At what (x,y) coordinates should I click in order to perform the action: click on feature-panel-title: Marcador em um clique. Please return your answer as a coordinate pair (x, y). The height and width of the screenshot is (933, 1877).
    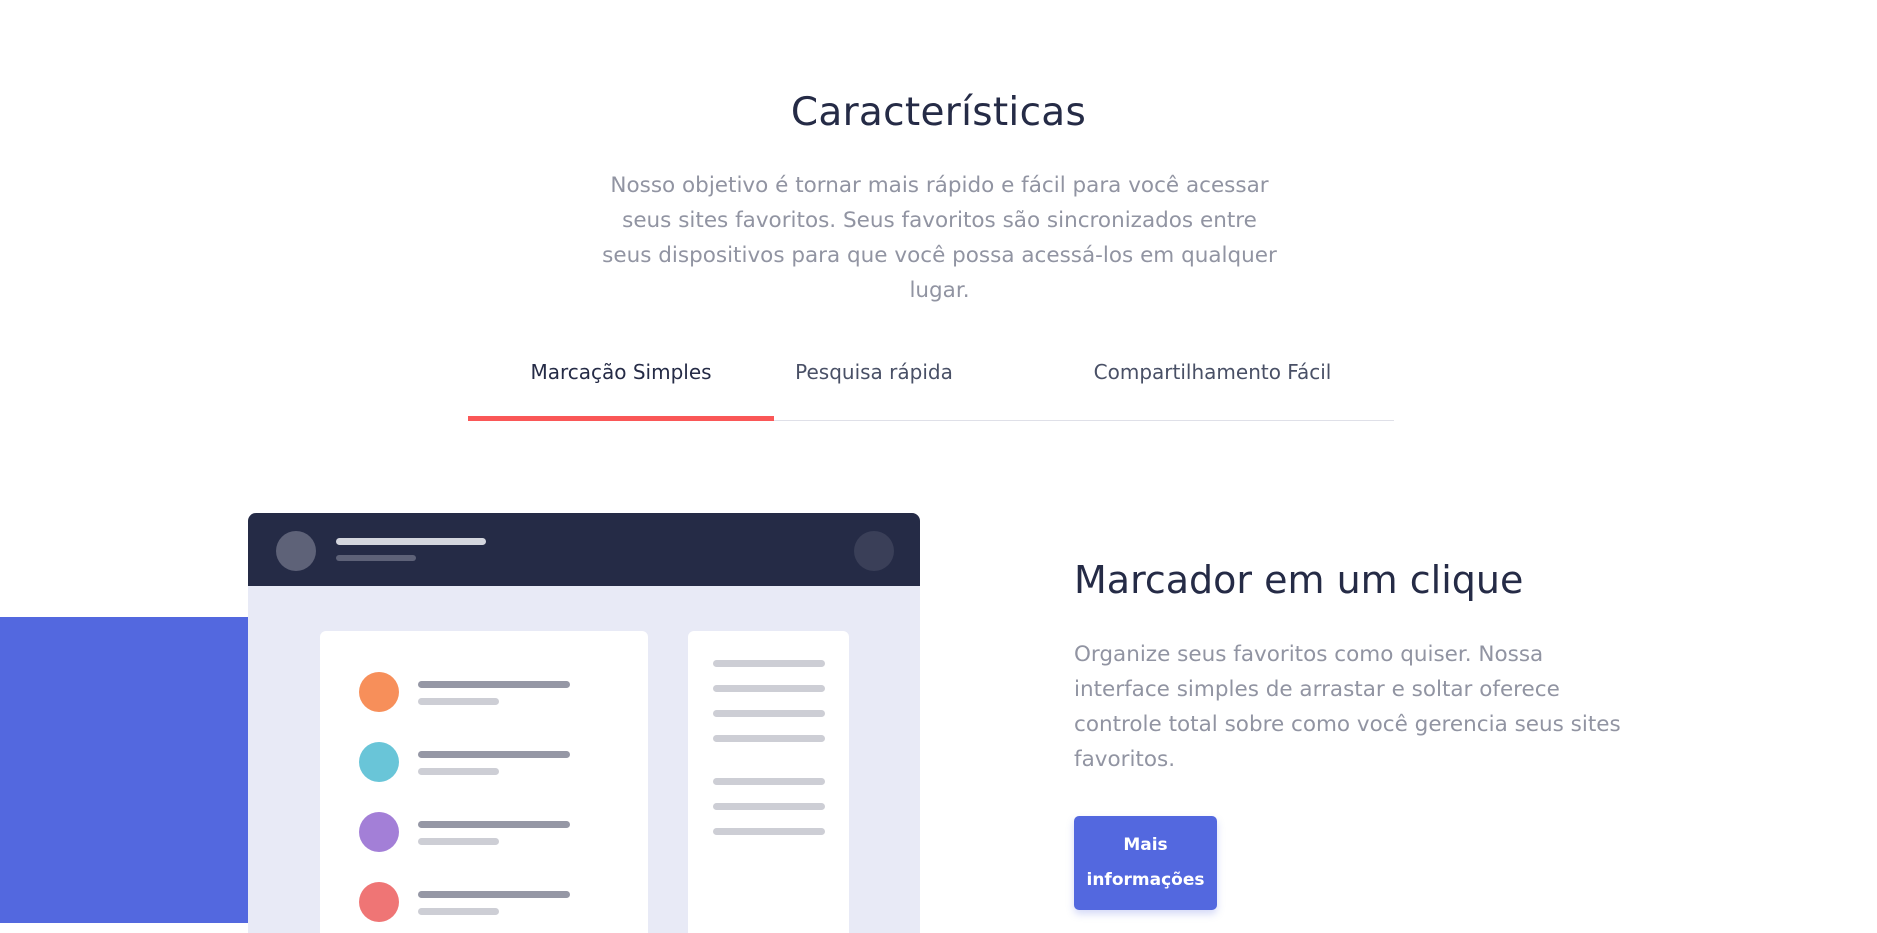
    Looking at the image, I should click on (1299, 580).